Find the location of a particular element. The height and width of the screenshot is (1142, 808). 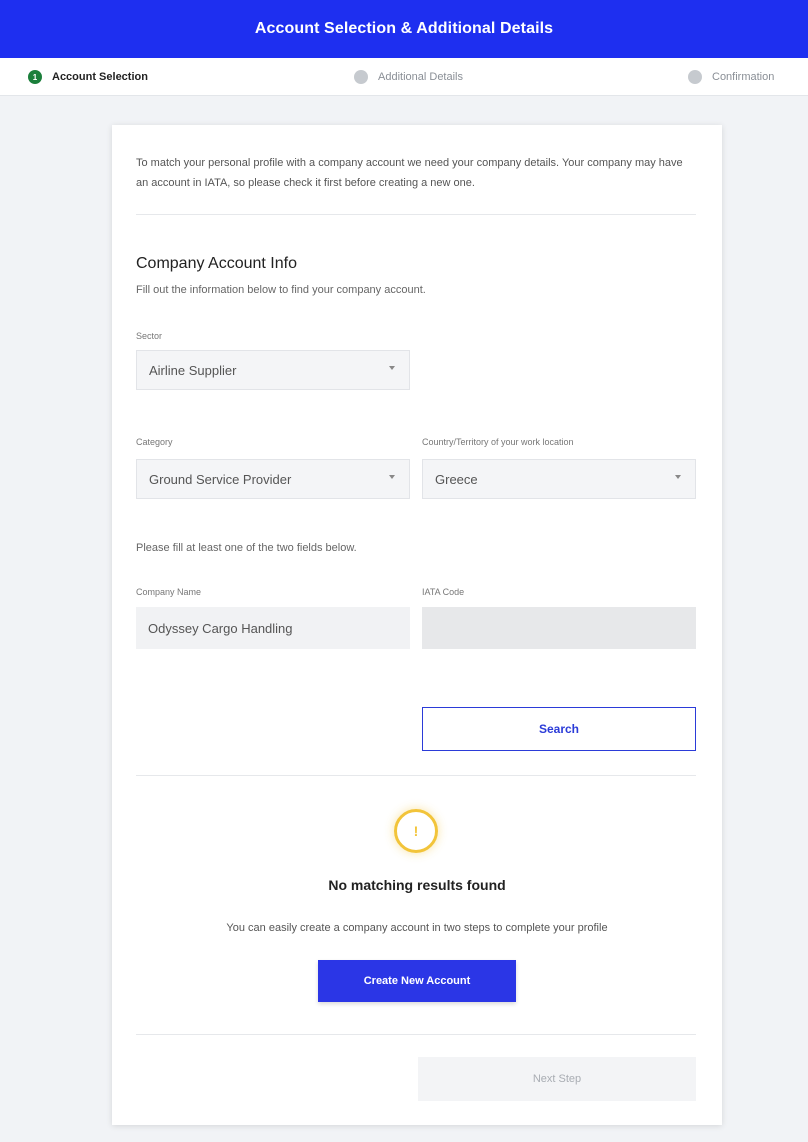

create-new-account-button: Create New Account is located at coordinates (417, 981).